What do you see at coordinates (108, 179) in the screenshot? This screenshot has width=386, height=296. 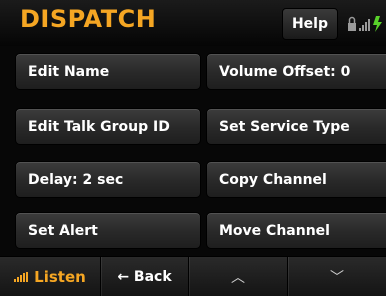 I see `delay-button: Delay: 2 sec` at bounding box center [108, 179].